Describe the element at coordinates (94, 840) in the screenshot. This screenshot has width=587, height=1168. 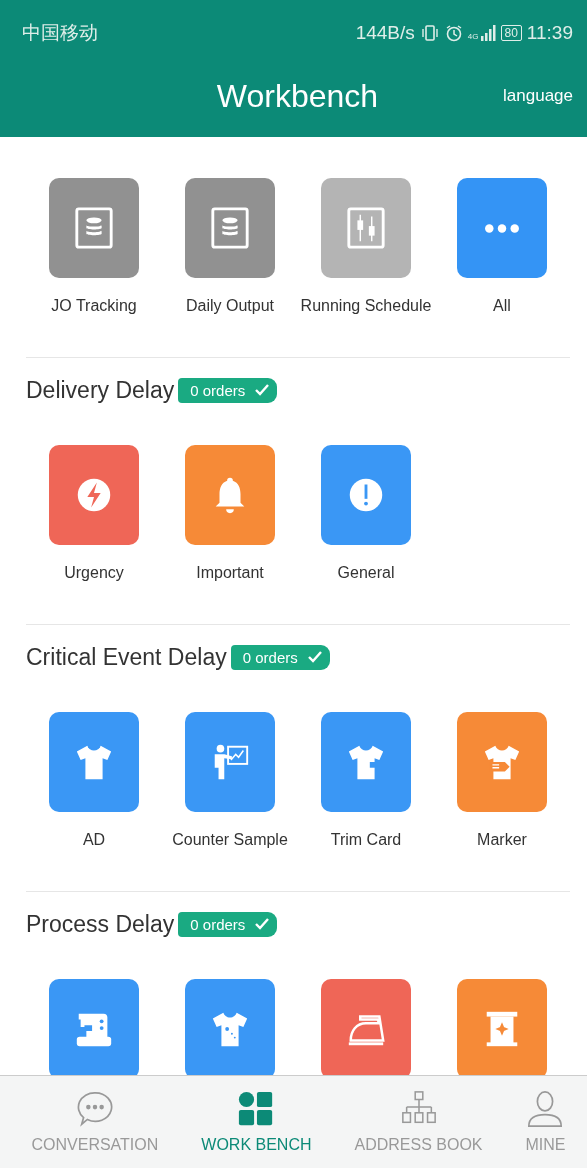
I see `tile-label: AD` at that location.